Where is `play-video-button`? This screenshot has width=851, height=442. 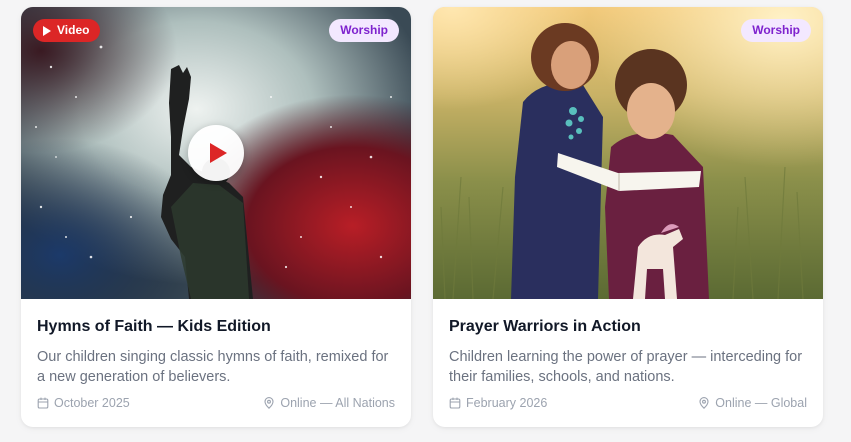 play-video-button is located at coordinates (216, 153).